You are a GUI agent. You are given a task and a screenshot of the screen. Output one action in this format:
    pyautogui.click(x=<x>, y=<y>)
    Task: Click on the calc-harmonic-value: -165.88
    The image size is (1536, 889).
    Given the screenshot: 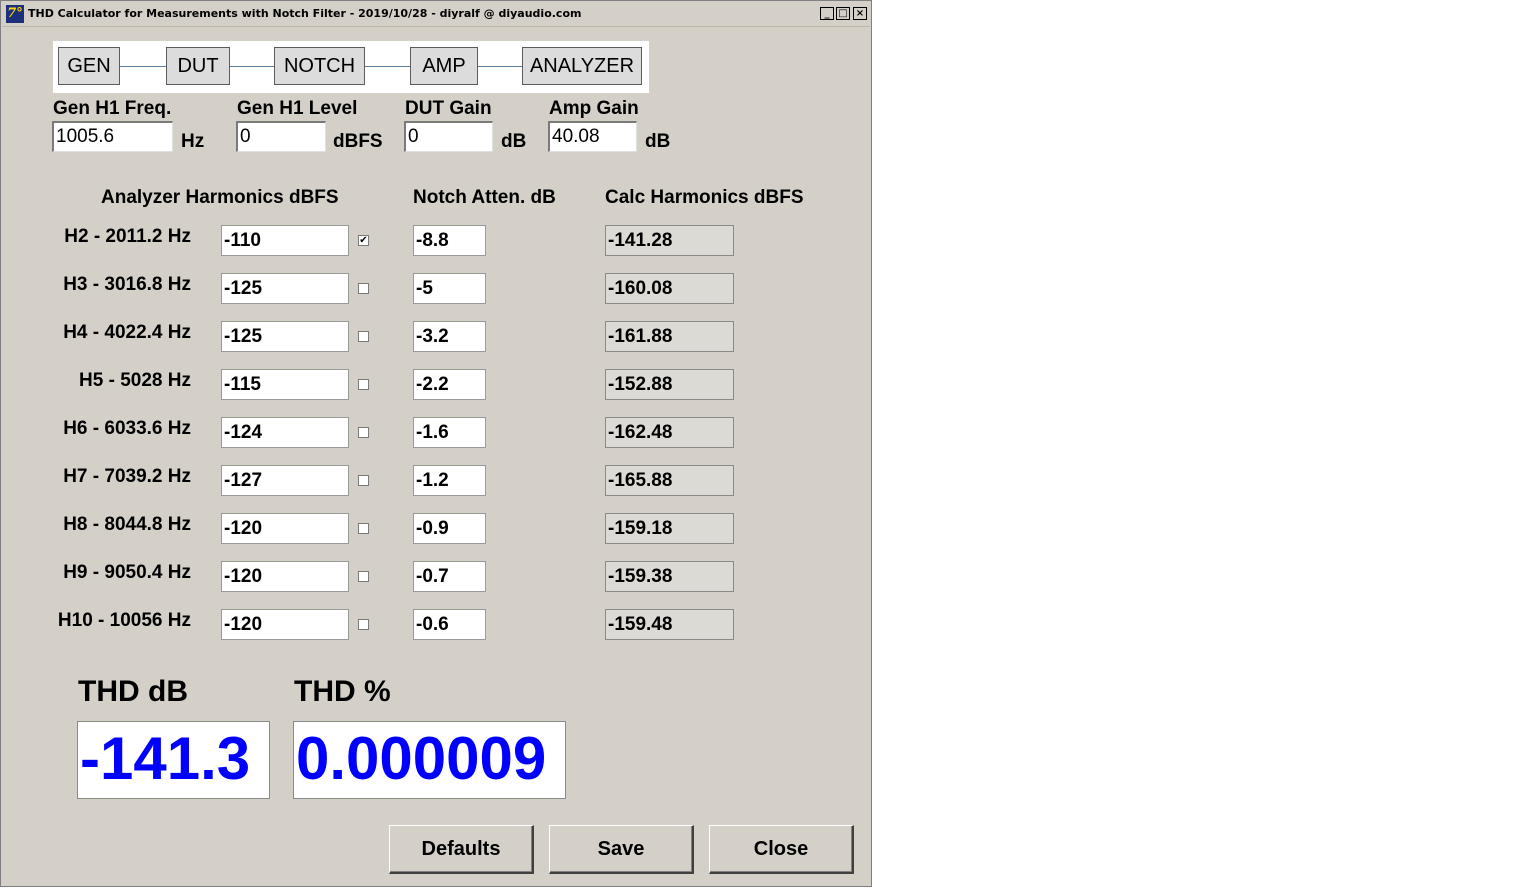 What is the action you would take?
    pyautogui.click(x=669, y=480)
    